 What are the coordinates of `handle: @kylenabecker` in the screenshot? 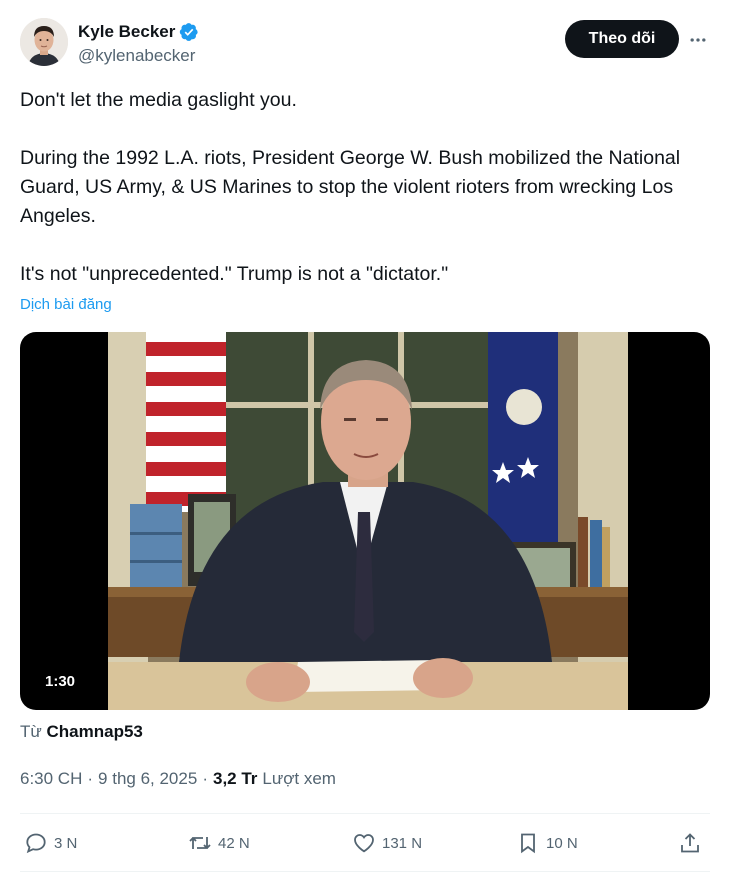 It's located at (138, 56).